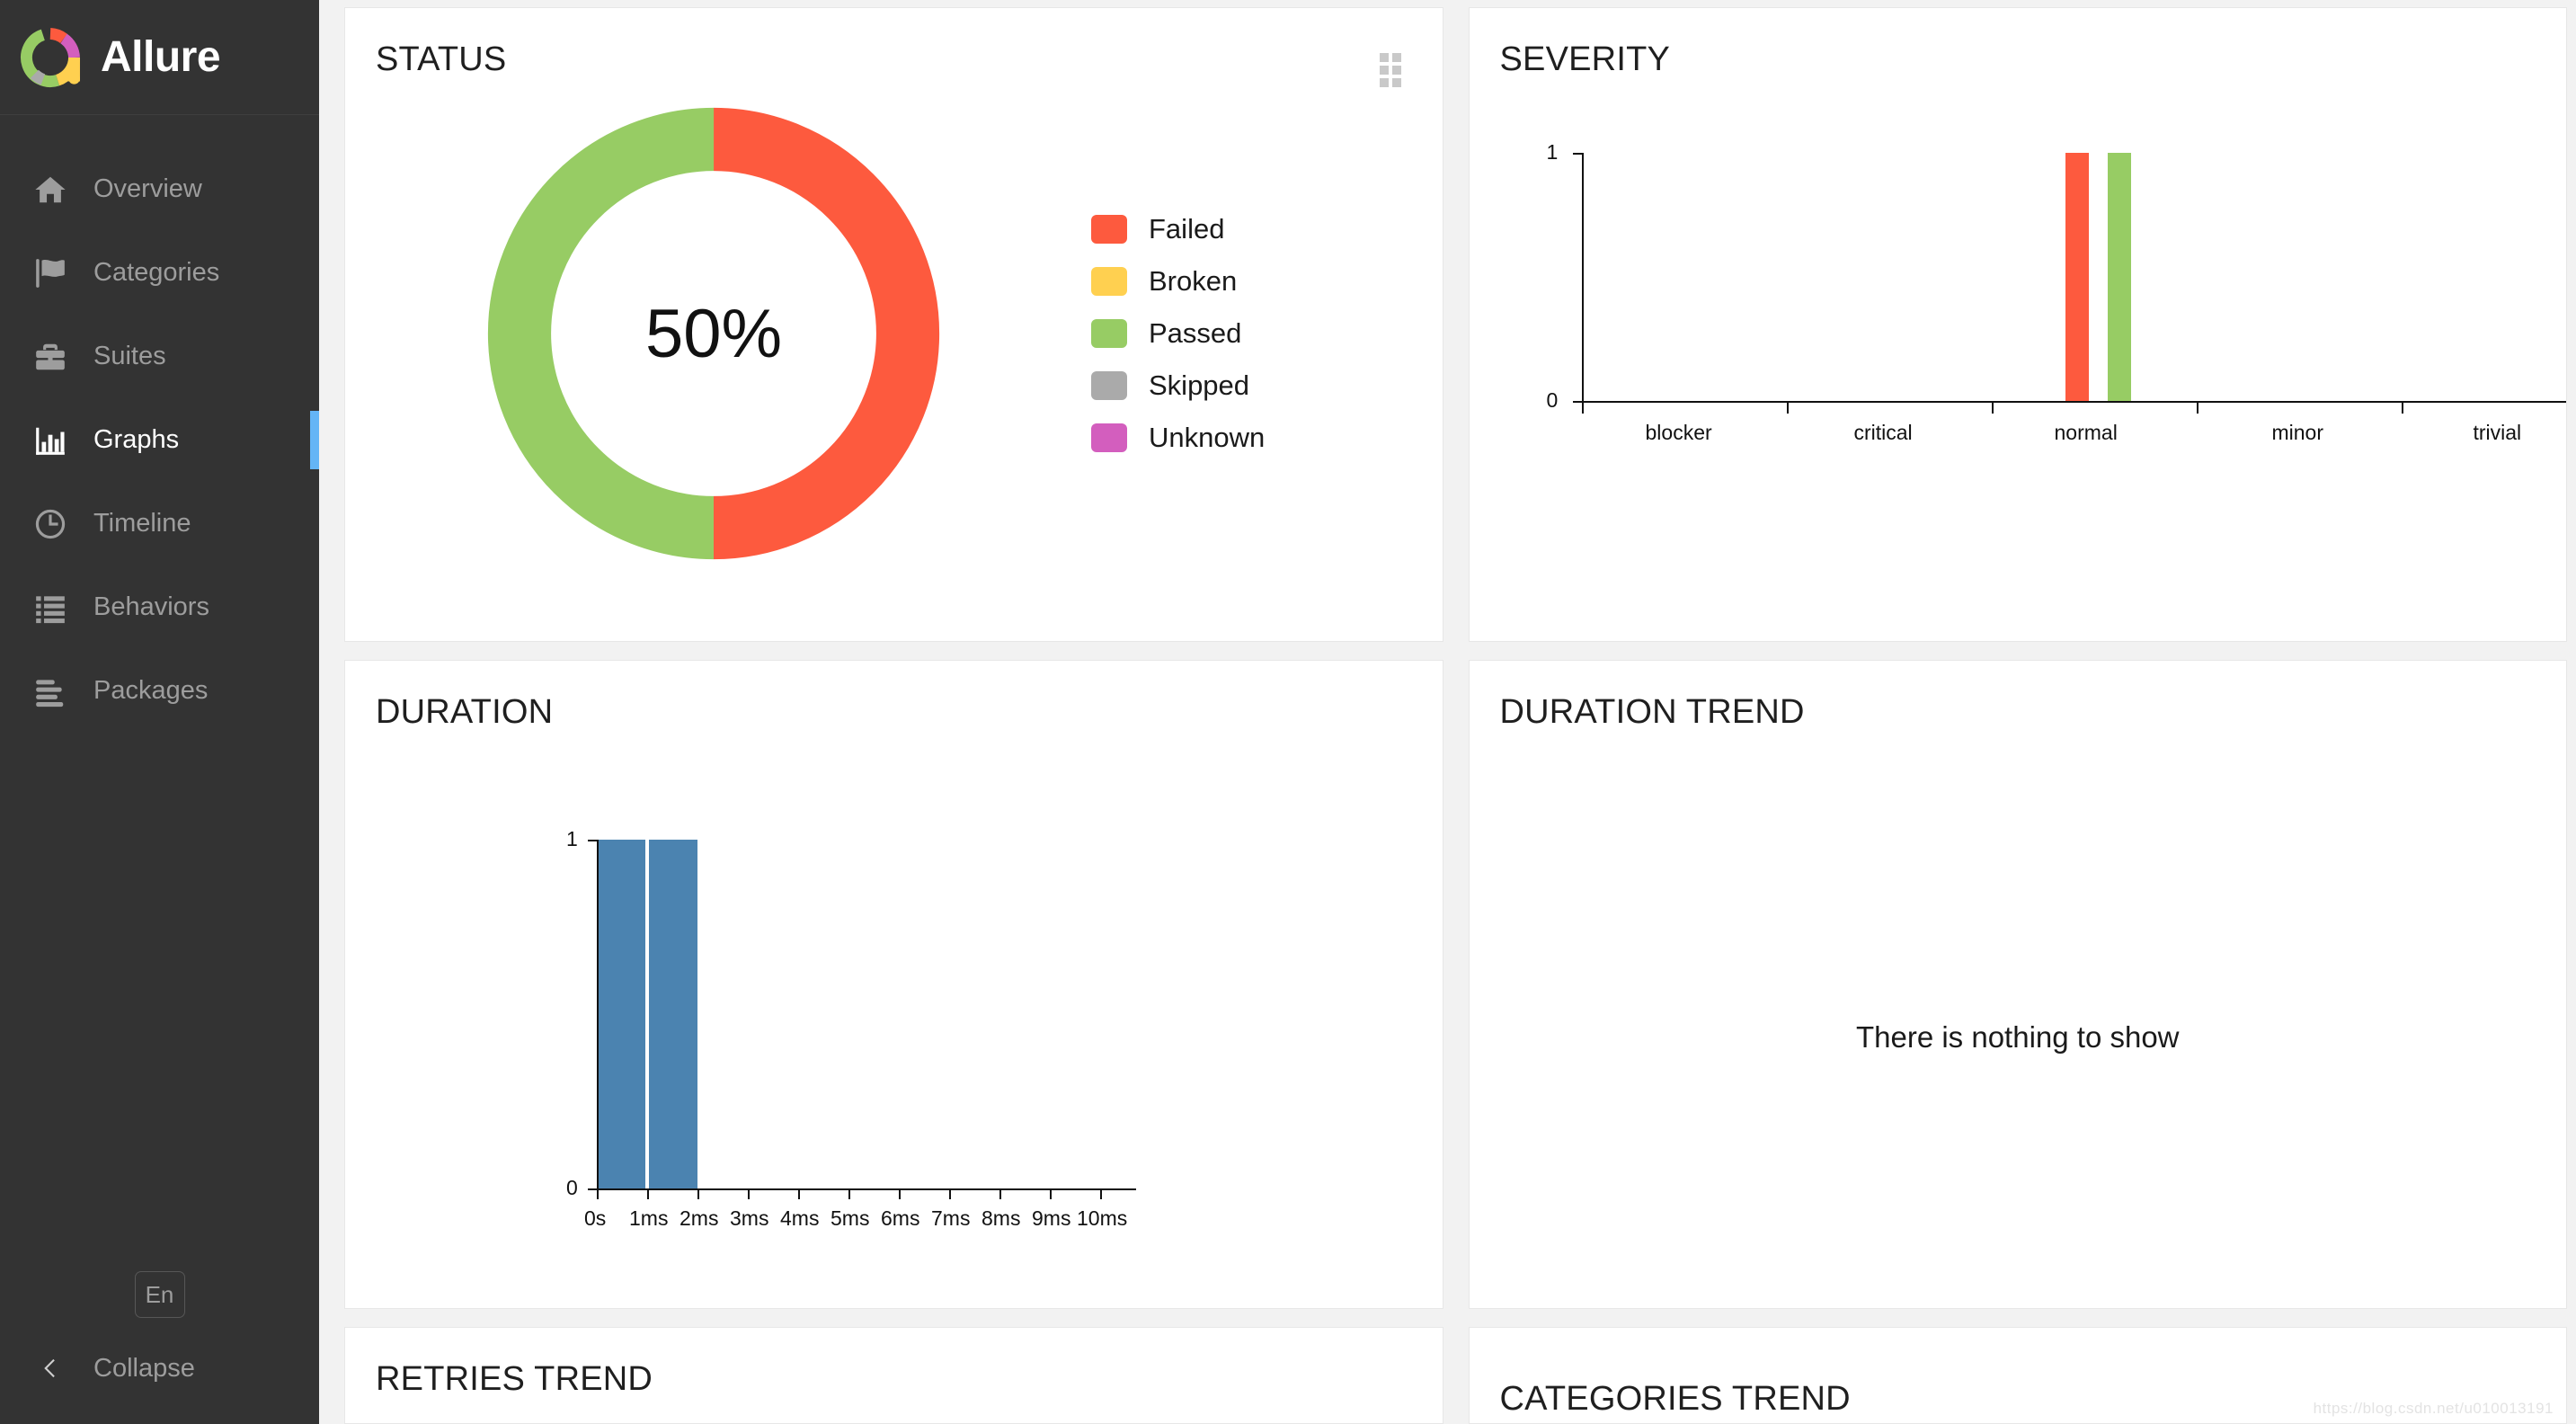 Image resolution: width=2576 pixels, height=1424 pixels. I want to click on sidebar-item-categories: Categories, so click(159, 273).